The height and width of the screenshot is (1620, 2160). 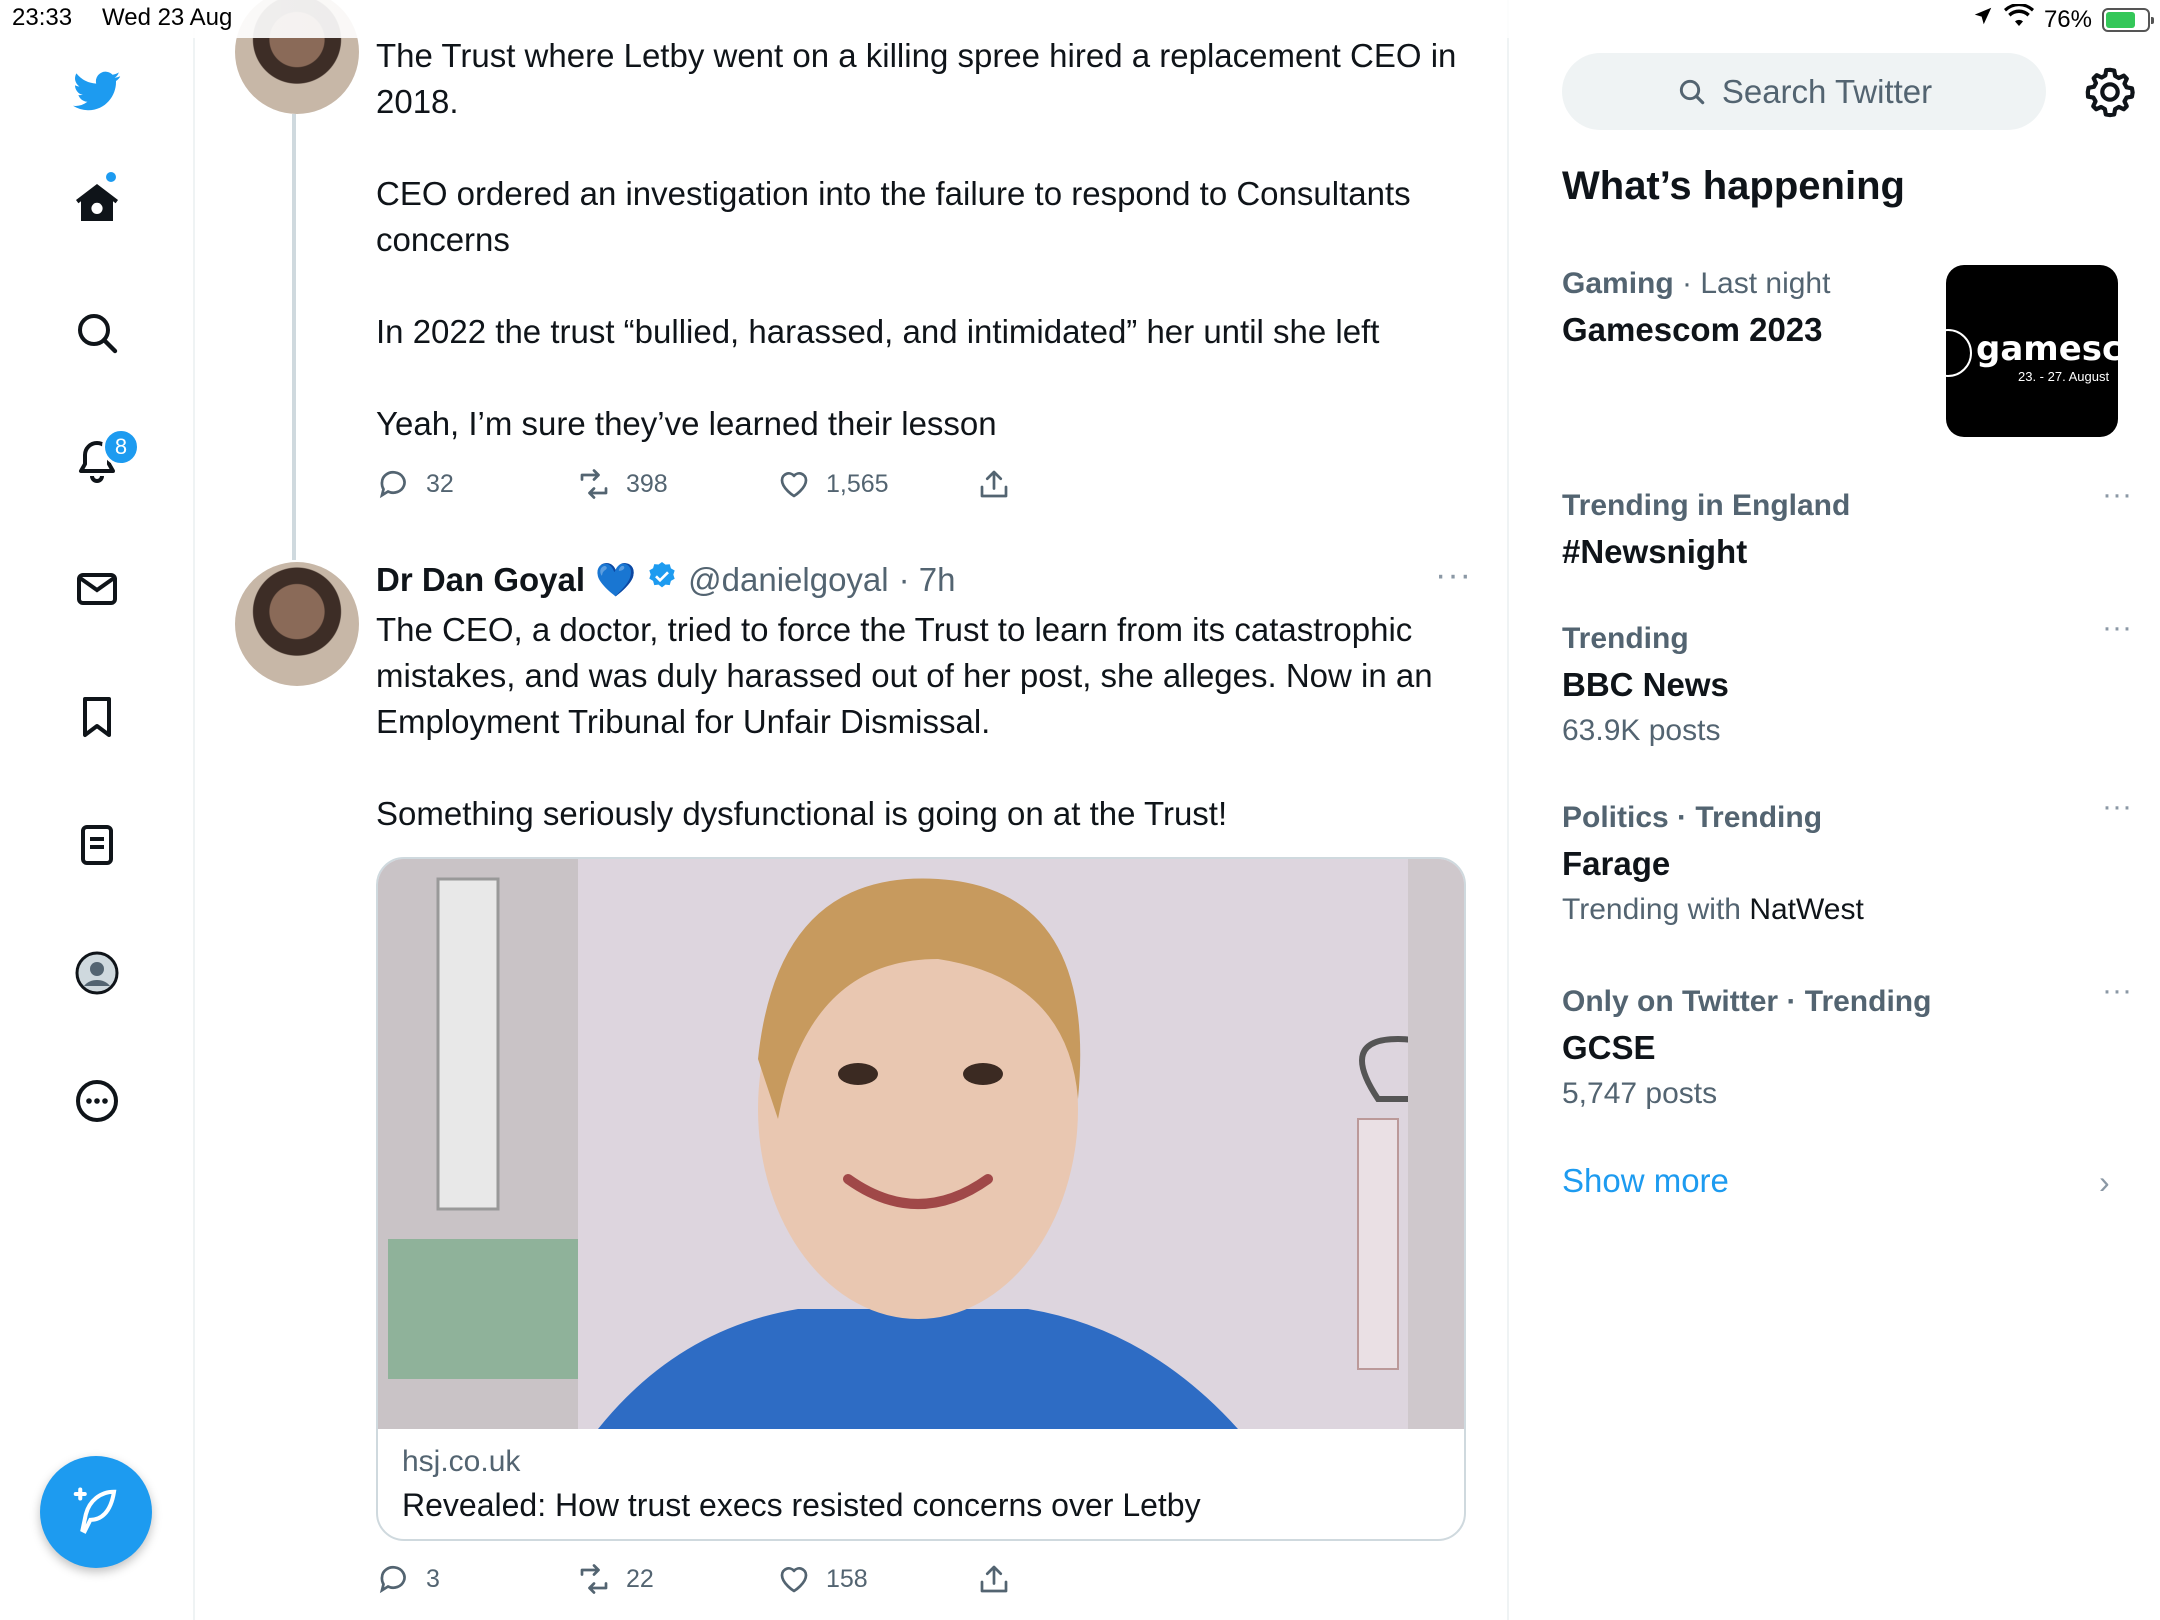 I want to click on status-time: 23:33, so click(x=42, y=17).